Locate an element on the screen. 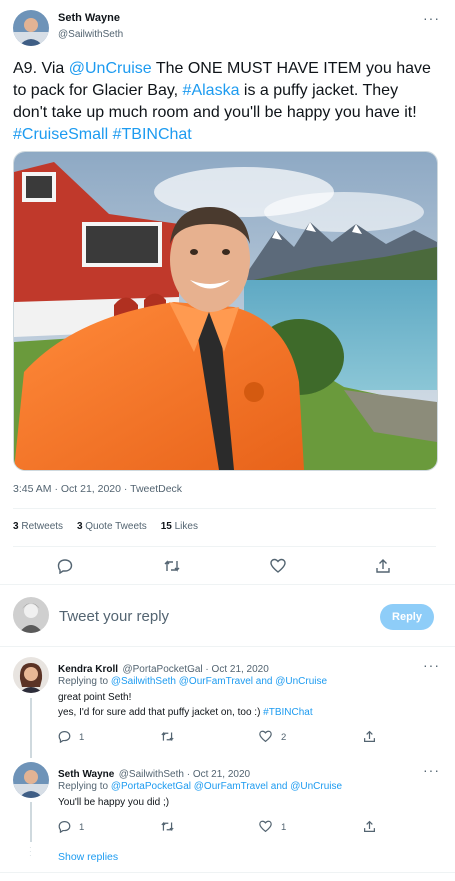 This screenshot has height=881, width=455. like-count: 1 is located at coordinates (284, 827).